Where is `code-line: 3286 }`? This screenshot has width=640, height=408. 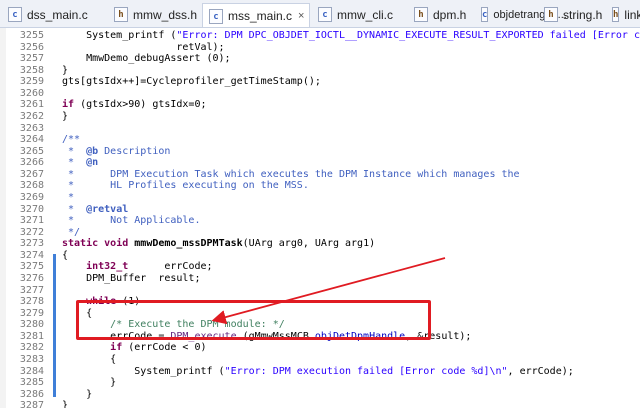
code-line: 3286 } is located at coordinates (320, 395).